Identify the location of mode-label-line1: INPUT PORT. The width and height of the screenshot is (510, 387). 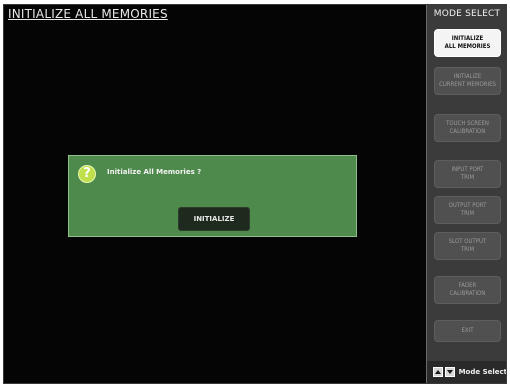
(467, 169).